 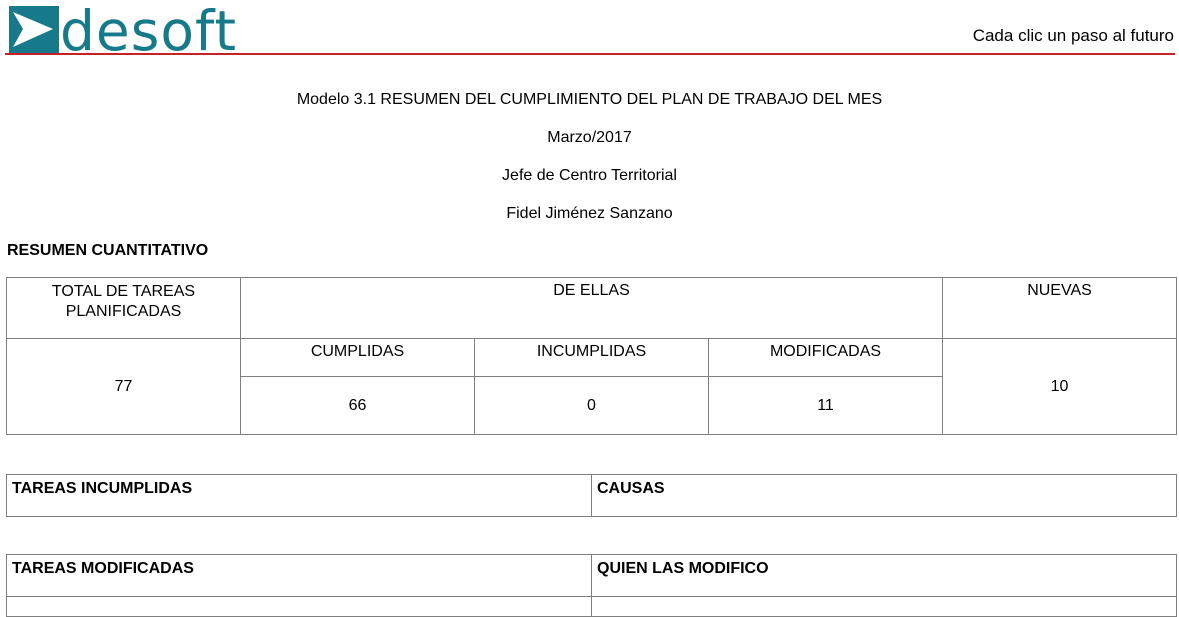 I want to click on header-causas: CAUSAS, so click(x=884, y=495).